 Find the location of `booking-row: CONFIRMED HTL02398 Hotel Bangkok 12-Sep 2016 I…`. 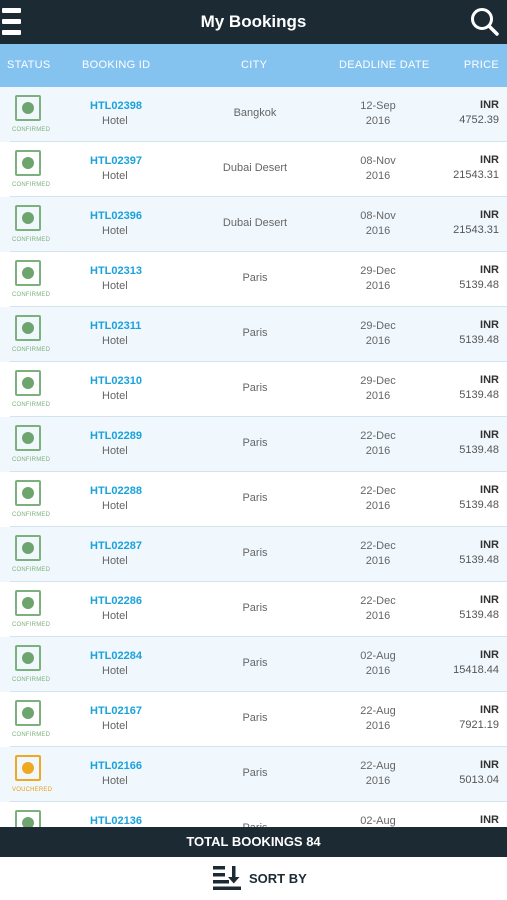

booking-row: CONFIRMED HTL02398 Hotel Bangkok 12-Sep 2016 I… is located at coordinates (253, 114).